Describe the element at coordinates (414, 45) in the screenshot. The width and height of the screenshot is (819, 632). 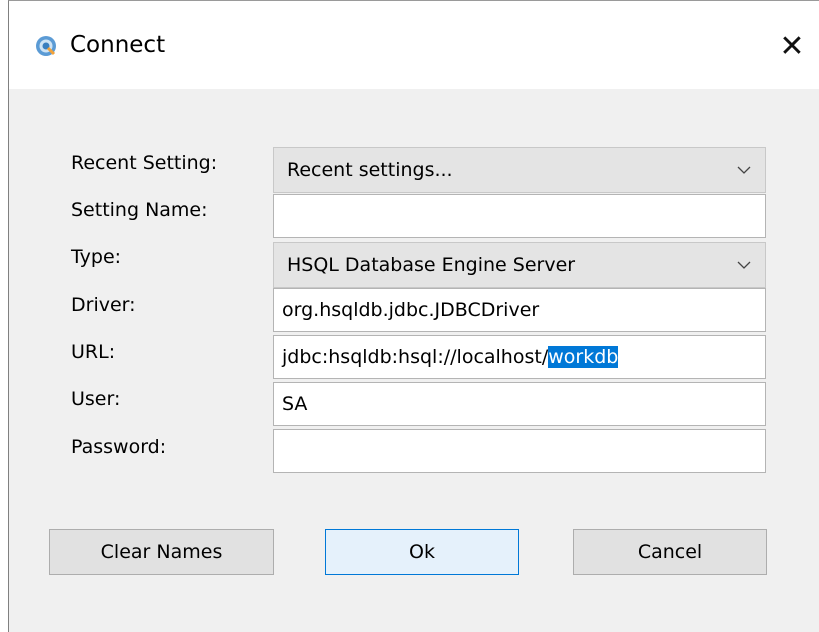
I see `title-bar: Connect ✕` at that location.